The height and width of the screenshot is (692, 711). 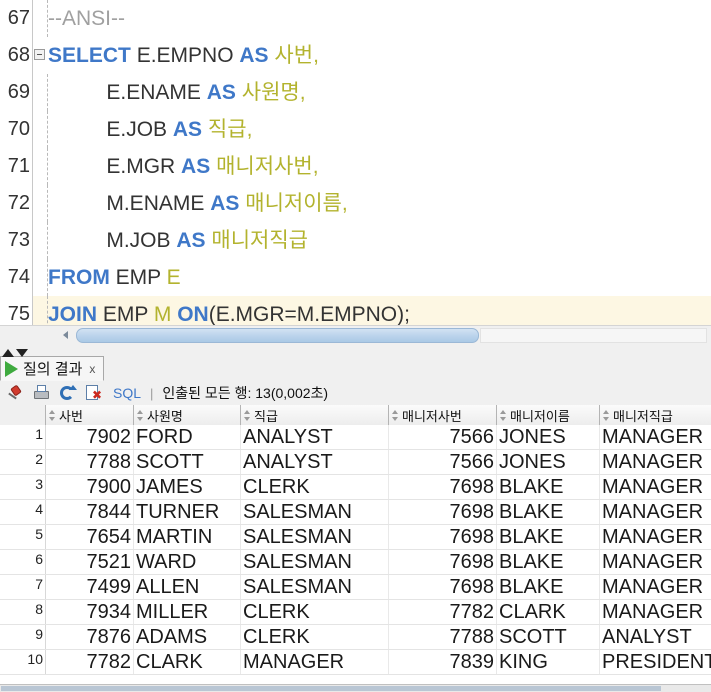 I want to click on code-token-korean: 매니저직급, so click(x=260, y=240).